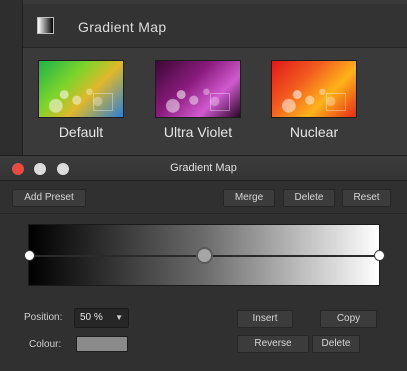 Image resolution: width=407 pixels, height=371 pixels. What do you see at coordinates (249, 198) in the screenshot?
I see `merge-button: Merge` at bounding box center [249, 198].